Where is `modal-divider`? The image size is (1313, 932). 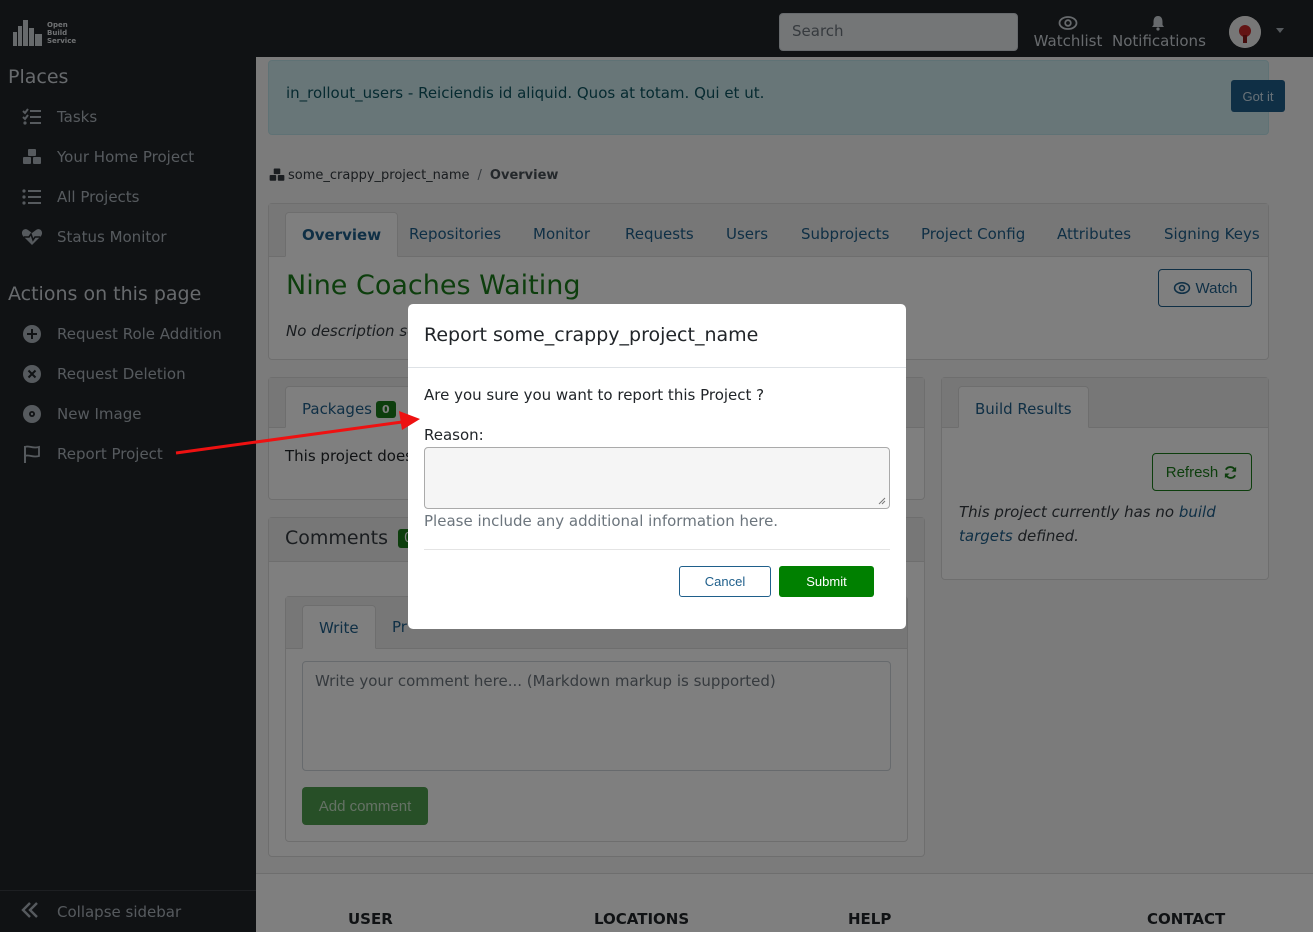 modal-divider is located at coordinates (657, 367).